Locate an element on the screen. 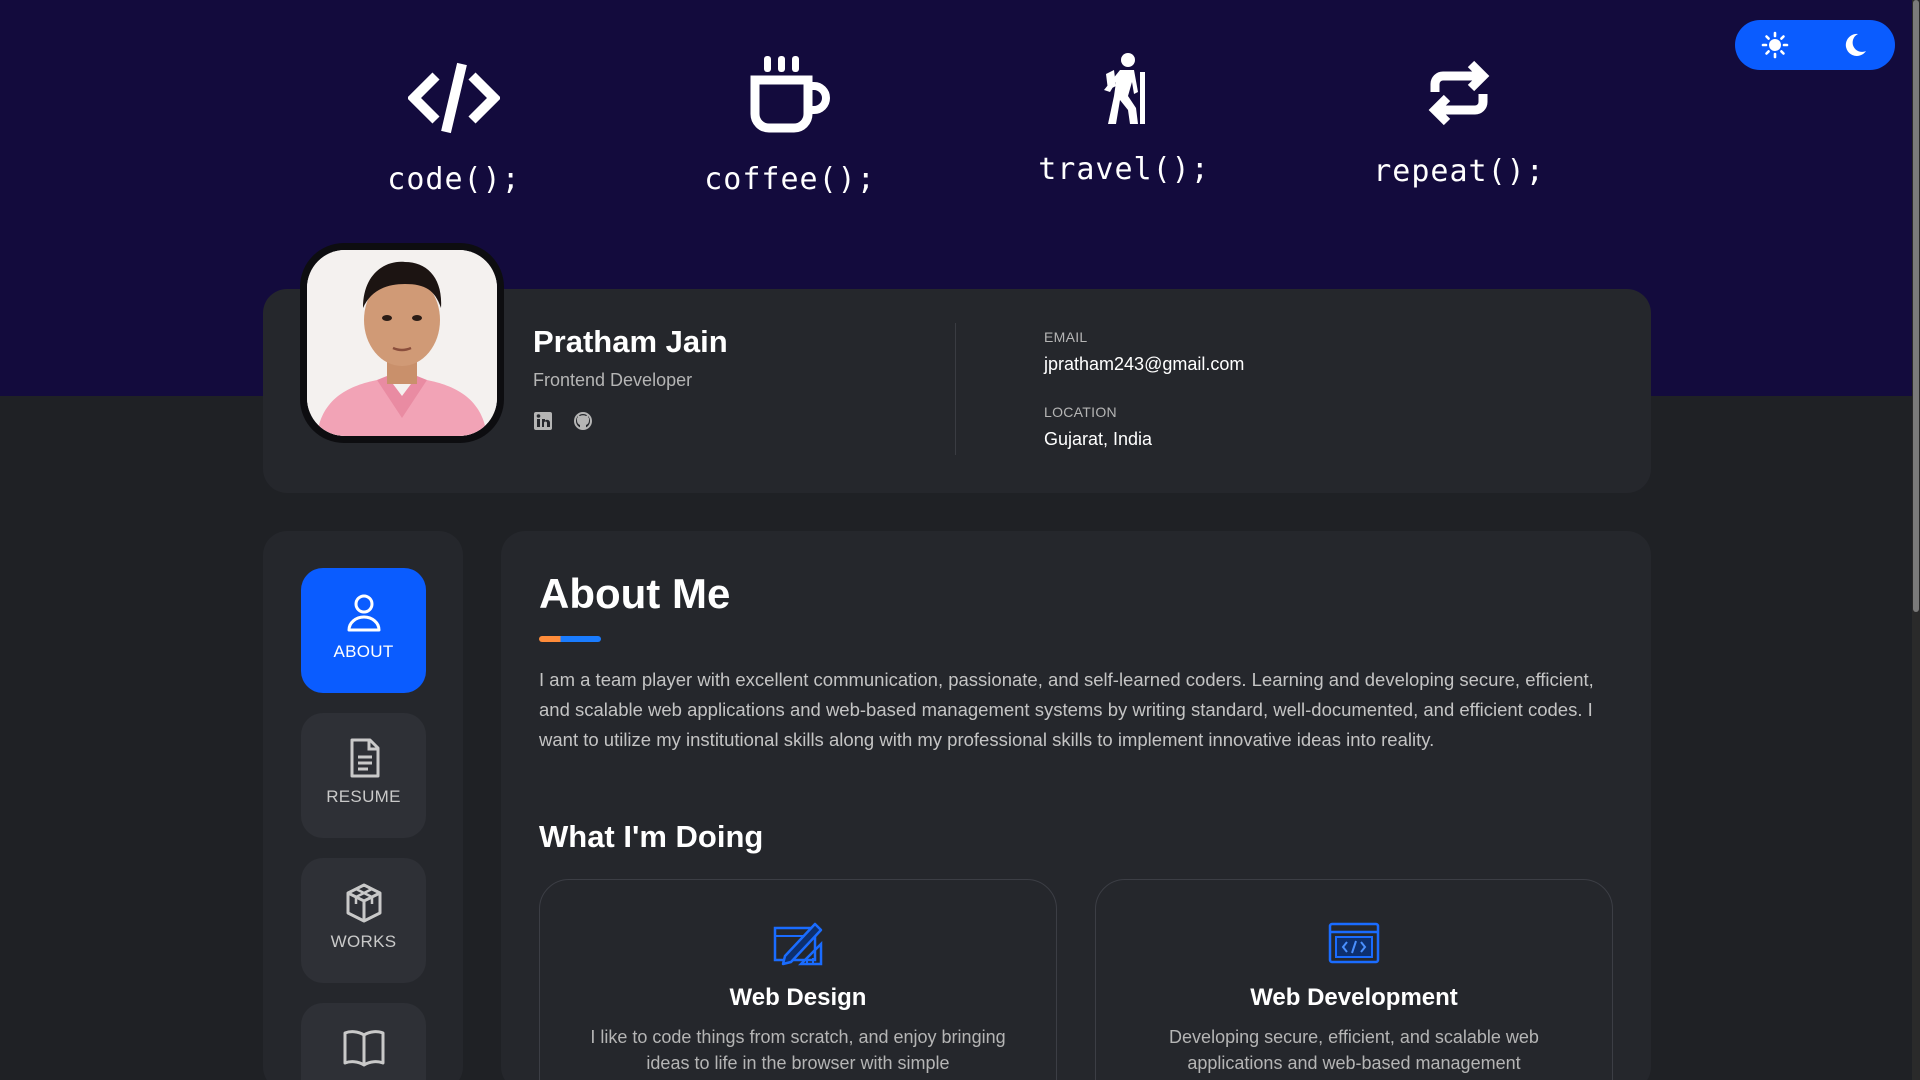 Image resolution: width=1920 pixels, height=1080 pixels. linkedin-icon is located at coordinates (543, 421).